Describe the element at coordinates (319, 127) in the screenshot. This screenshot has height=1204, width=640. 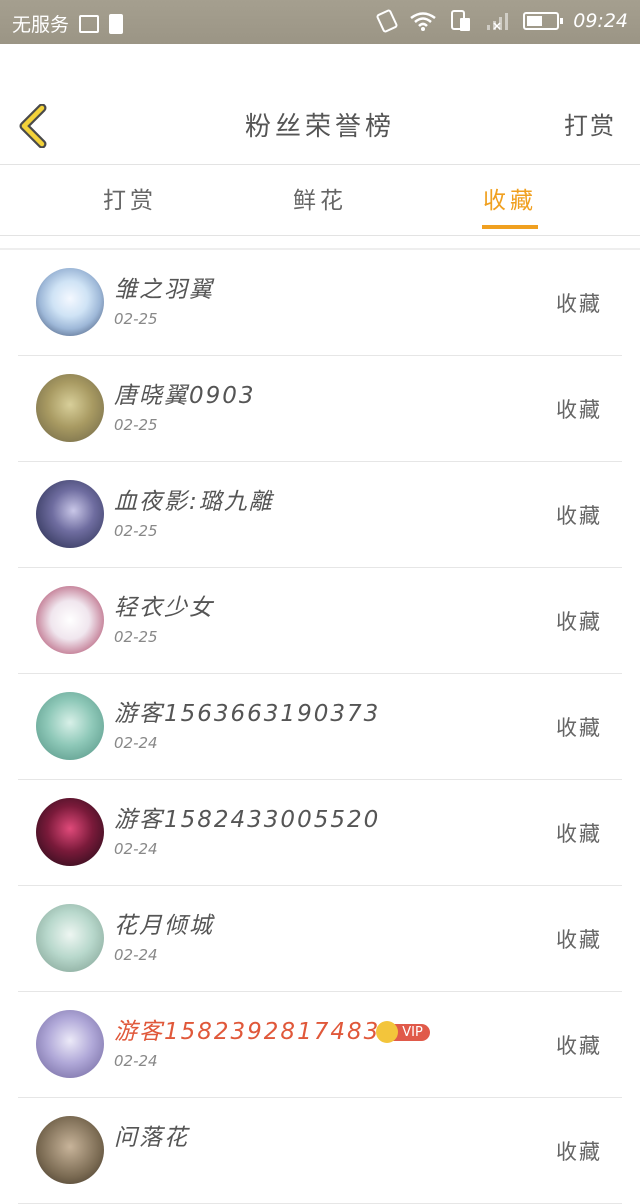
I see `page-title: 粉丝荣誉榜` at that location.